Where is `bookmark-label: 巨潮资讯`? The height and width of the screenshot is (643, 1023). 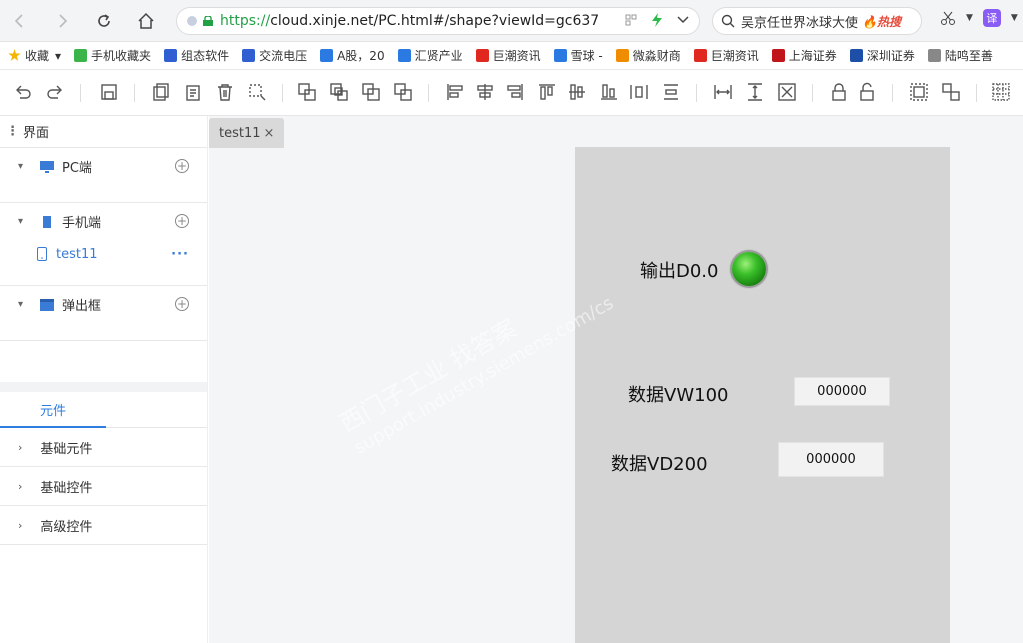 bookmark-label: 巨潮资讯 is located at coordinates (734, 56).